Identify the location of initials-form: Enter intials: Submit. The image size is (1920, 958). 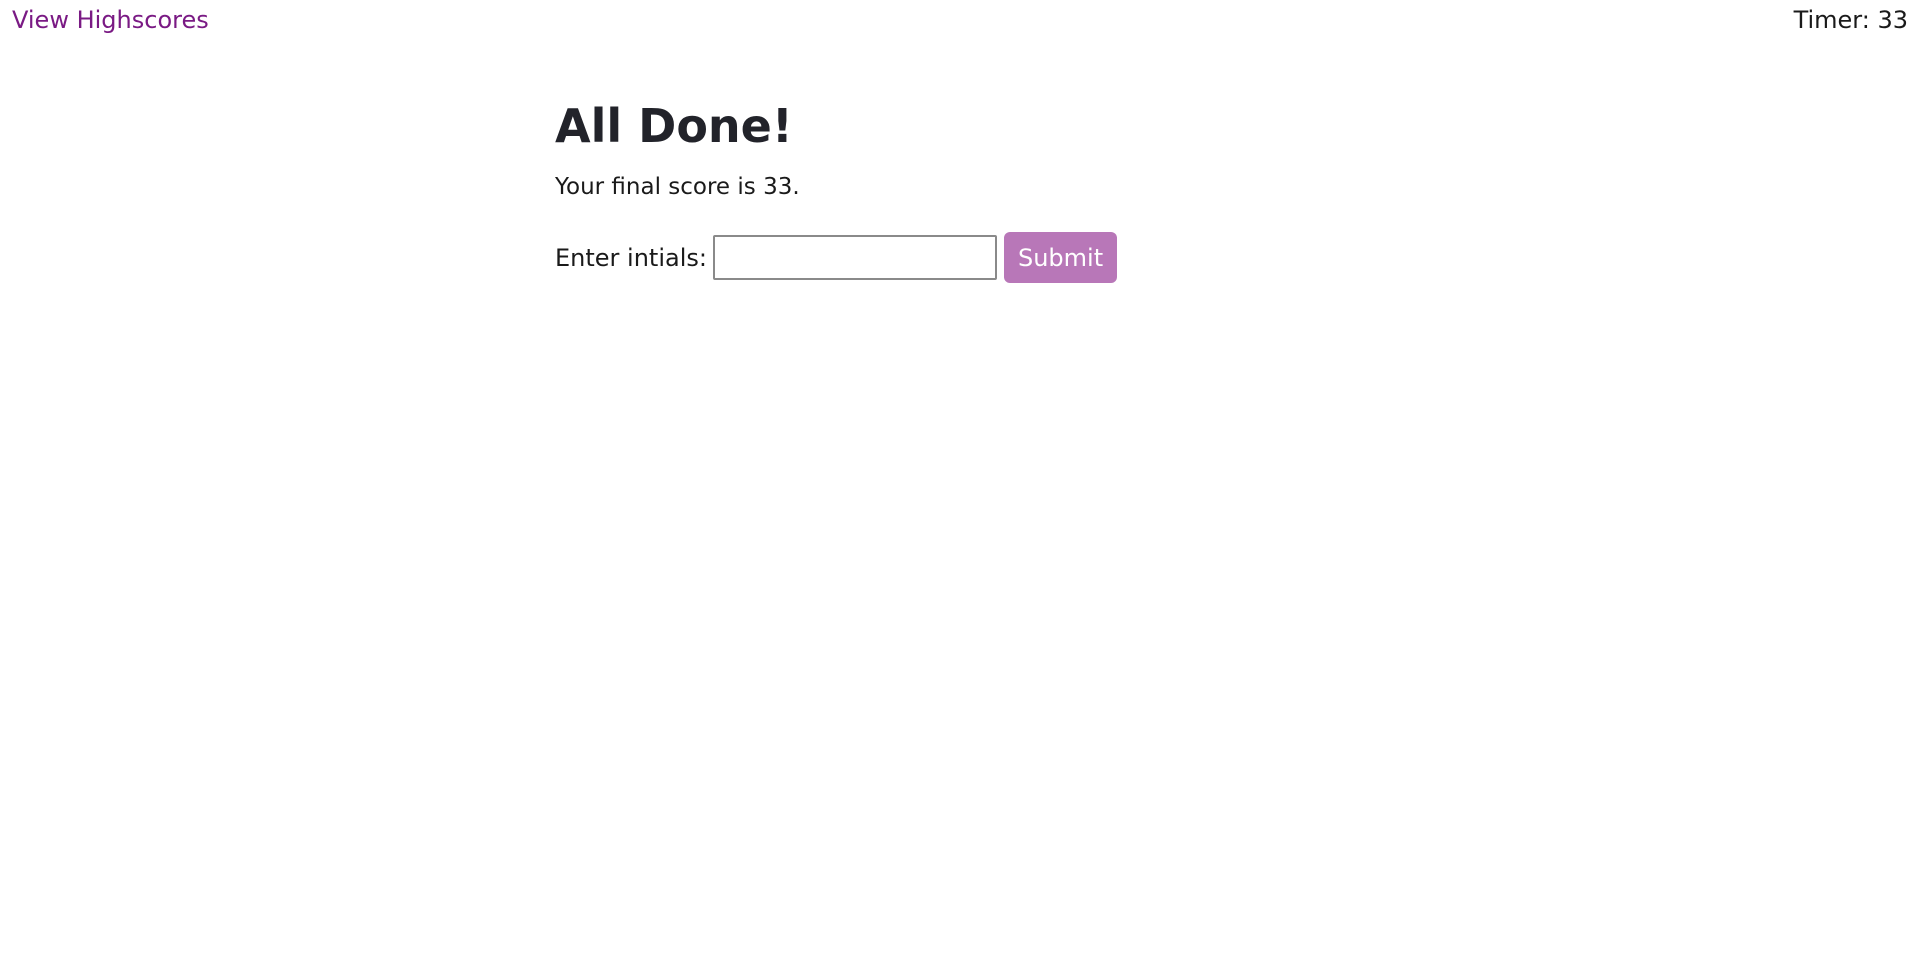
(1005, 257).